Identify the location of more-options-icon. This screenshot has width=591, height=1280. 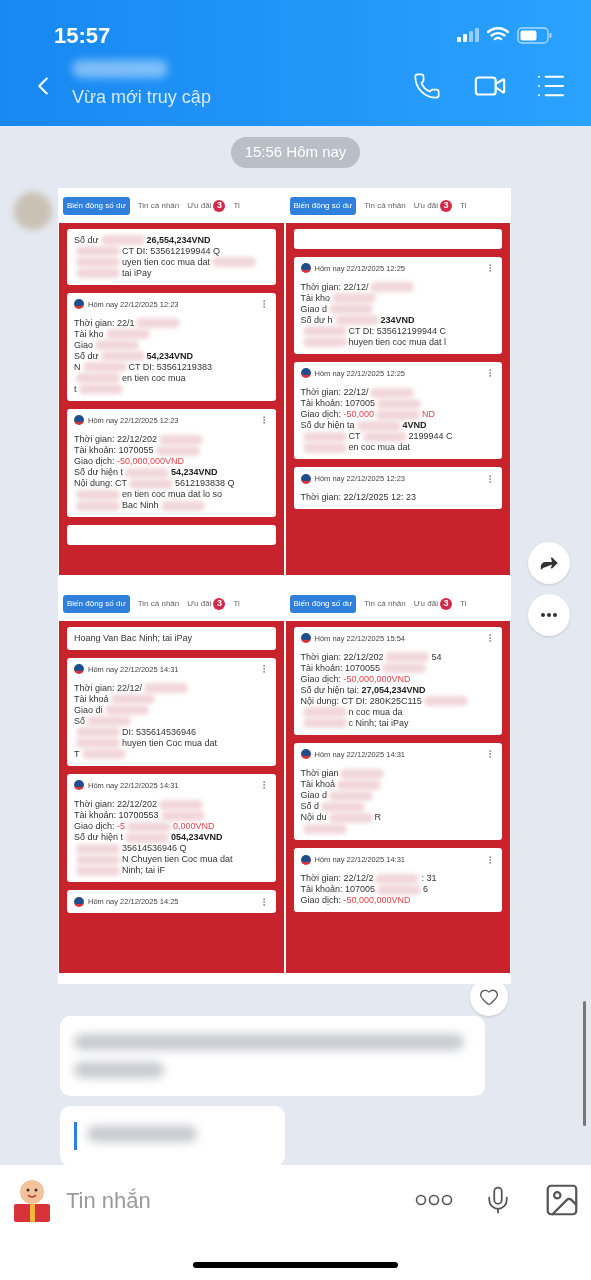
(434, 1200).